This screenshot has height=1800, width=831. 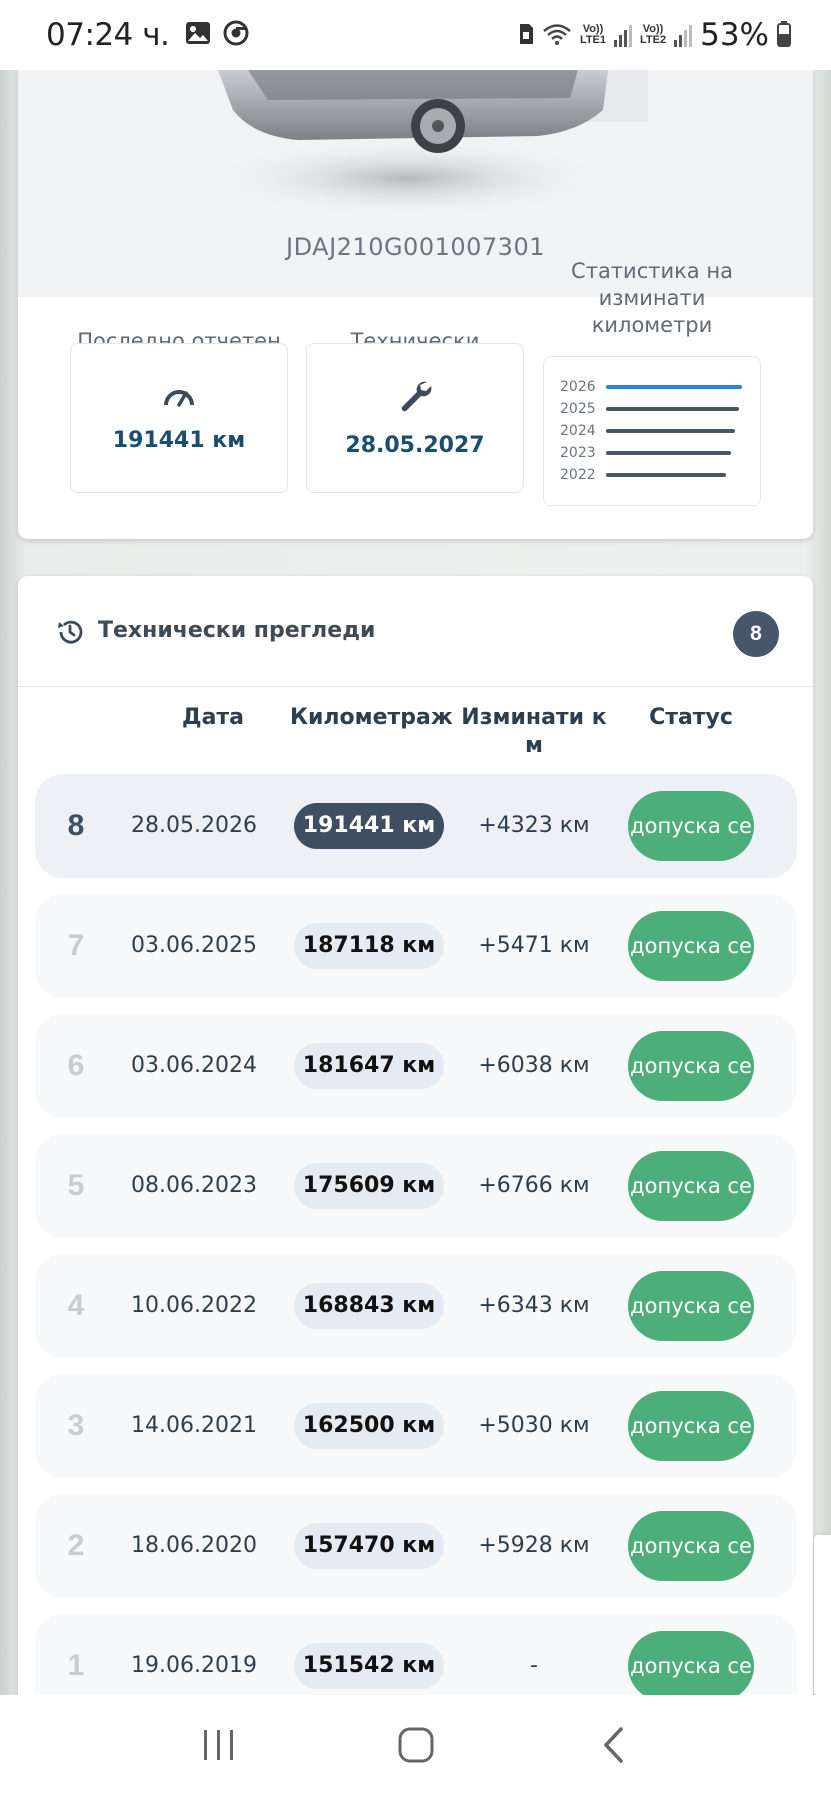 What do you see at coordinates (179, 418) in the screenshot?
I see `mileage-box: 191441 км` at bounding box center [179, 418].